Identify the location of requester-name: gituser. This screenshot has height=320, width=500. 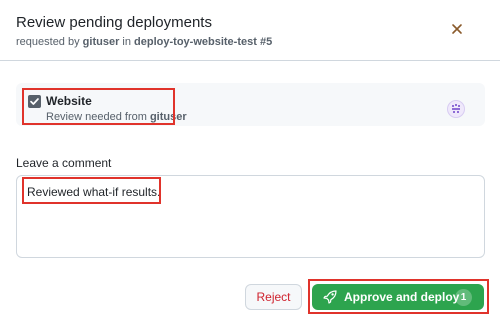
(101, 42).